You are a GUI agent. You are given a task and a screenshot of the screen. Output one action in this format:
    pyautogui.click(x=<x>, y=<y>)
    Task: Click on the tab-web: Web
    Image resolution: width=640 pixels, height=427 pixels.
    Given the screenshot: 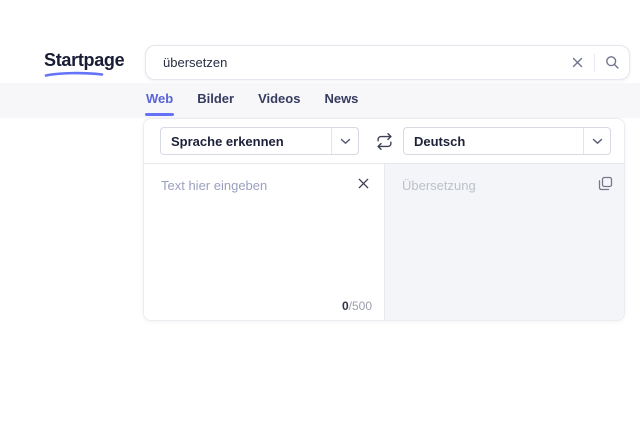 What is the action you would take?
    pyautogui.click(x=160, y=102)
    